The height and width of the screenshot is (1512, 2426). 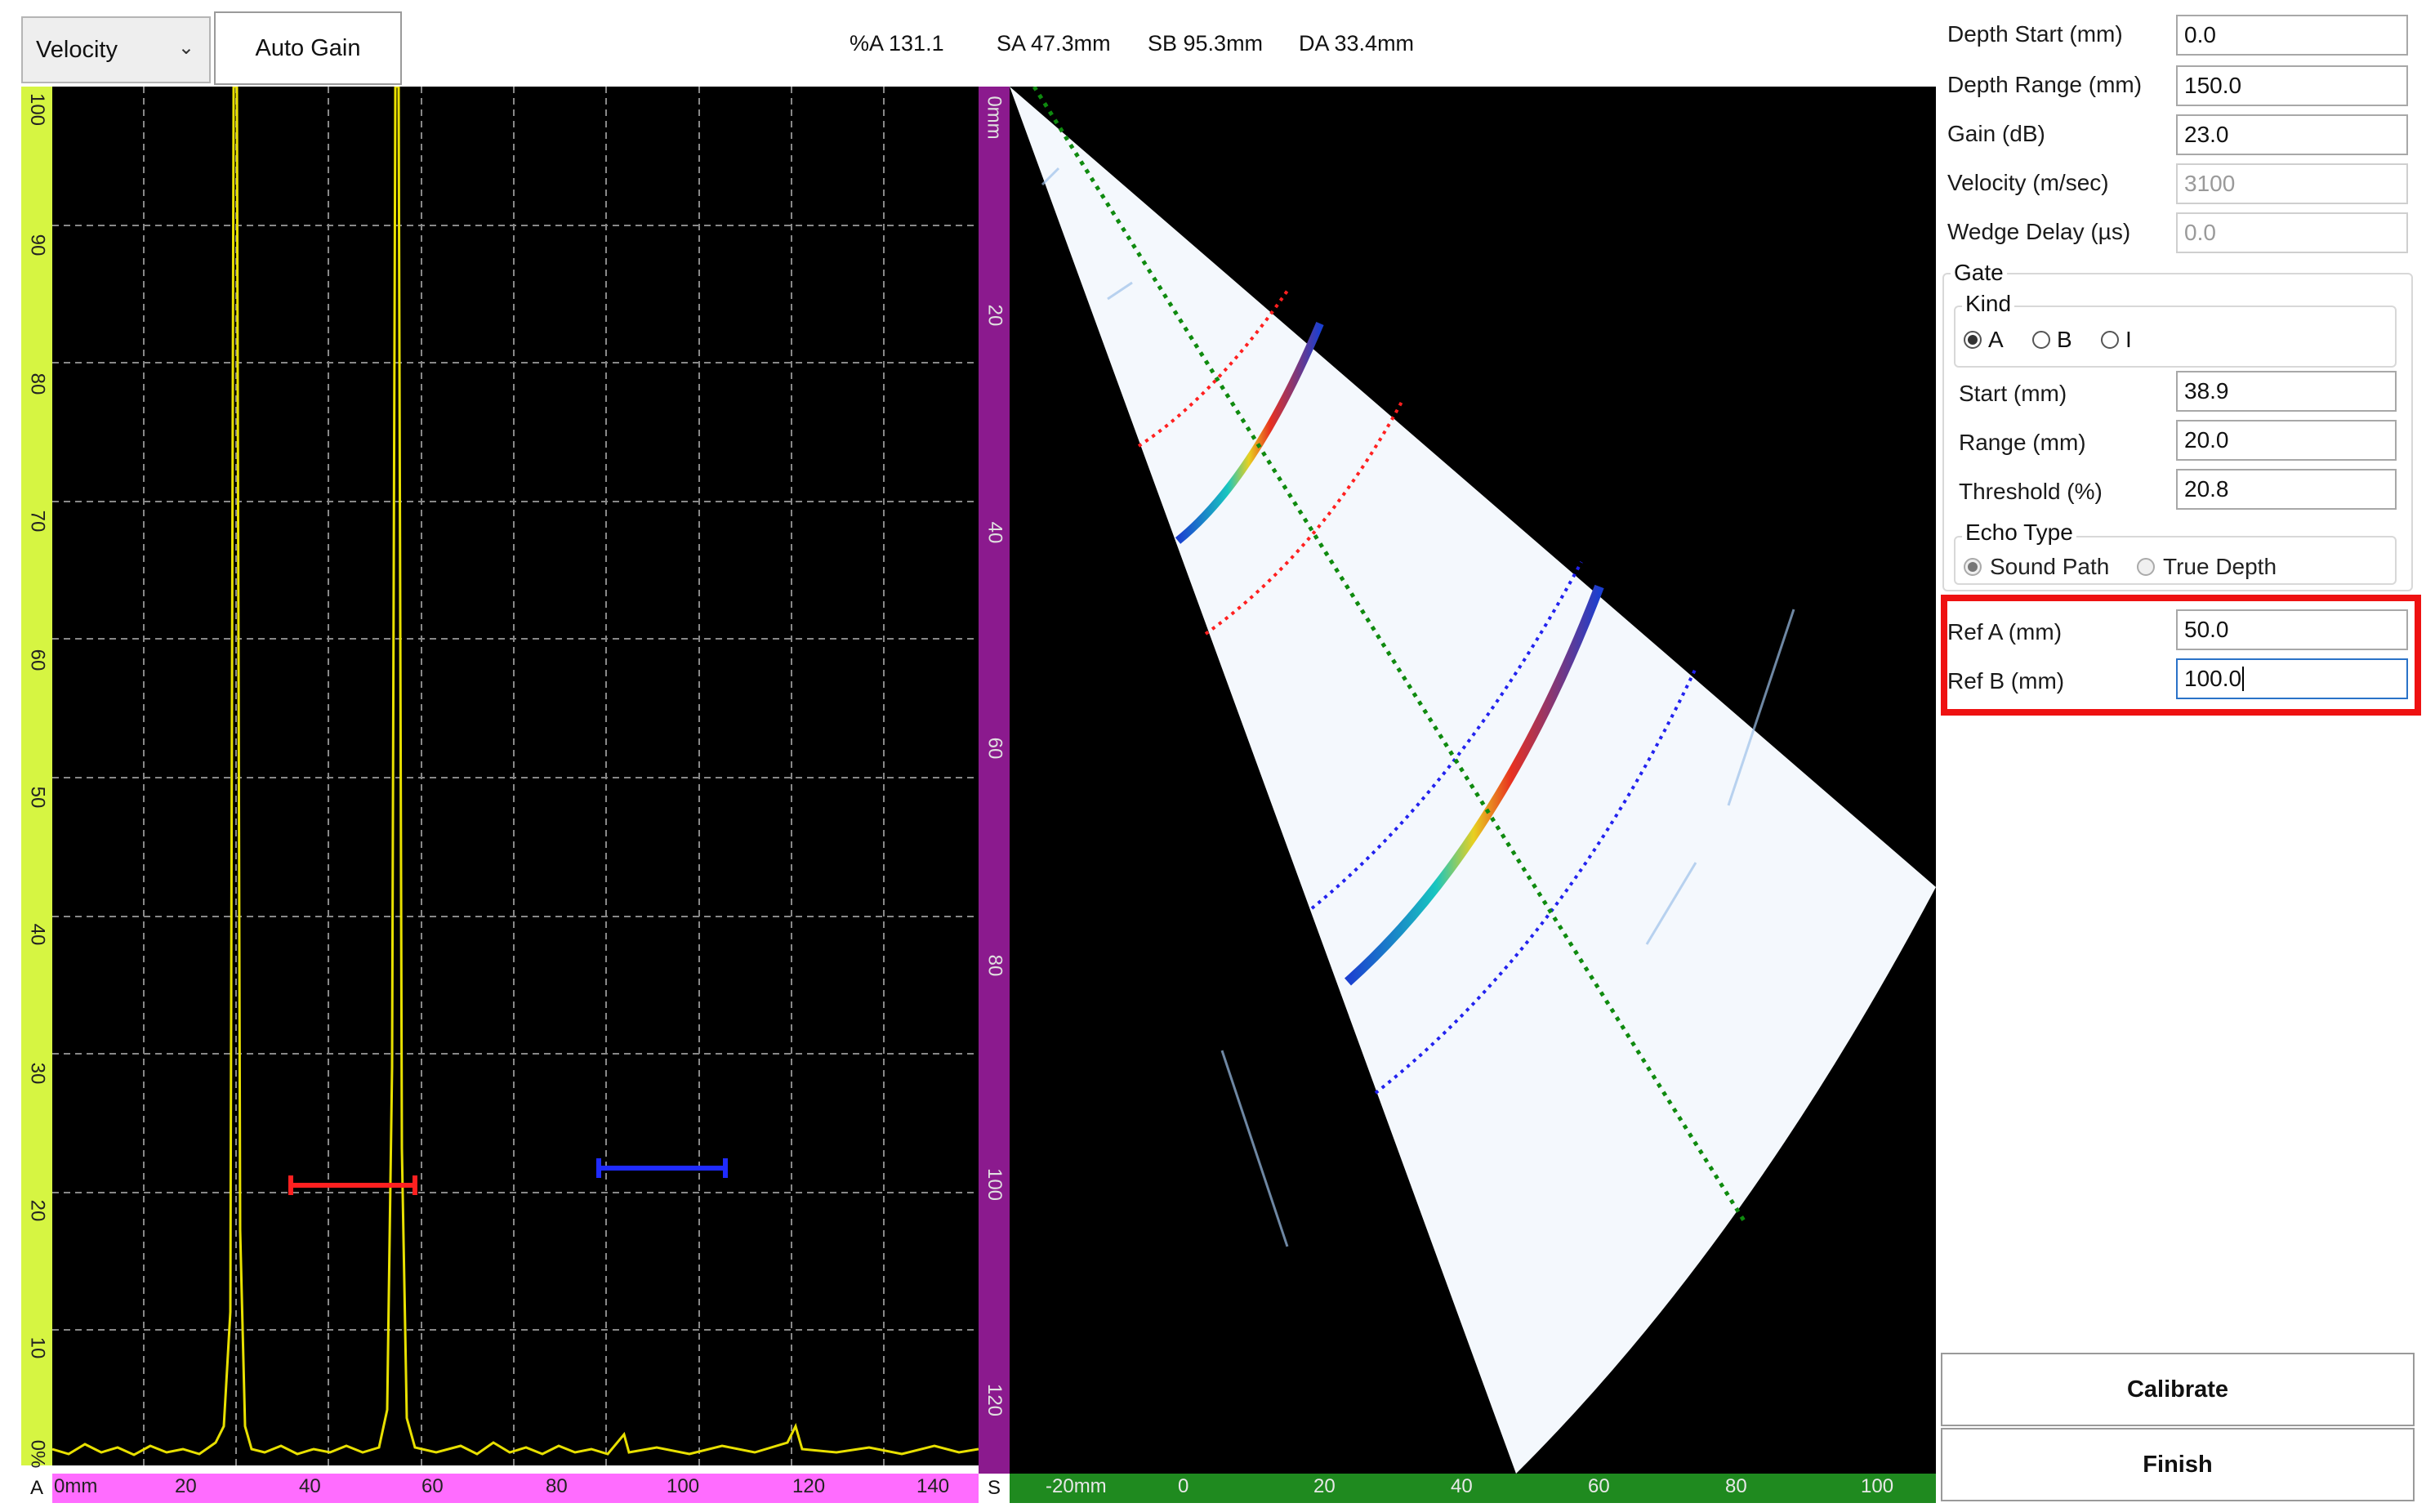 I want to click on gate-kind-option-b: B, so click(x=2052, y=340).